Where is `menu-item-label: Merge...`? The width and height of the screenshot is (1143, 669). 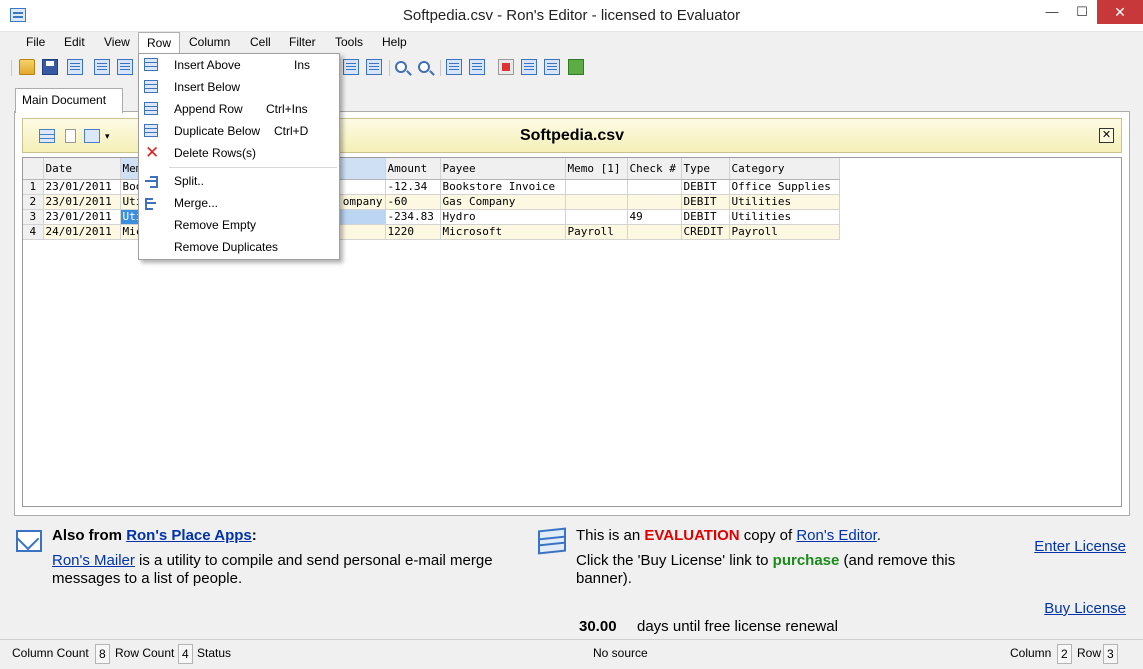
menu-item-label: Merge... is located at coordinates (196, 203).